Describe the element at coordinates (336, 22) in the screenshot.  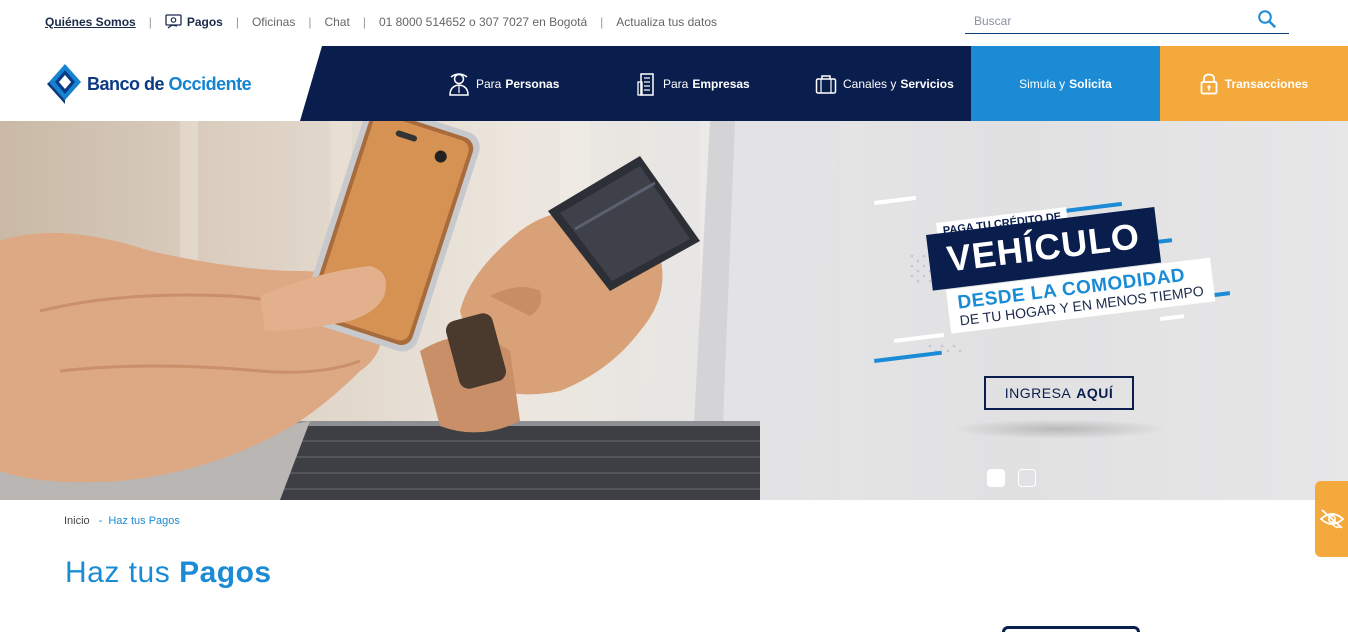
I see `link-chat: Chat` at that location.